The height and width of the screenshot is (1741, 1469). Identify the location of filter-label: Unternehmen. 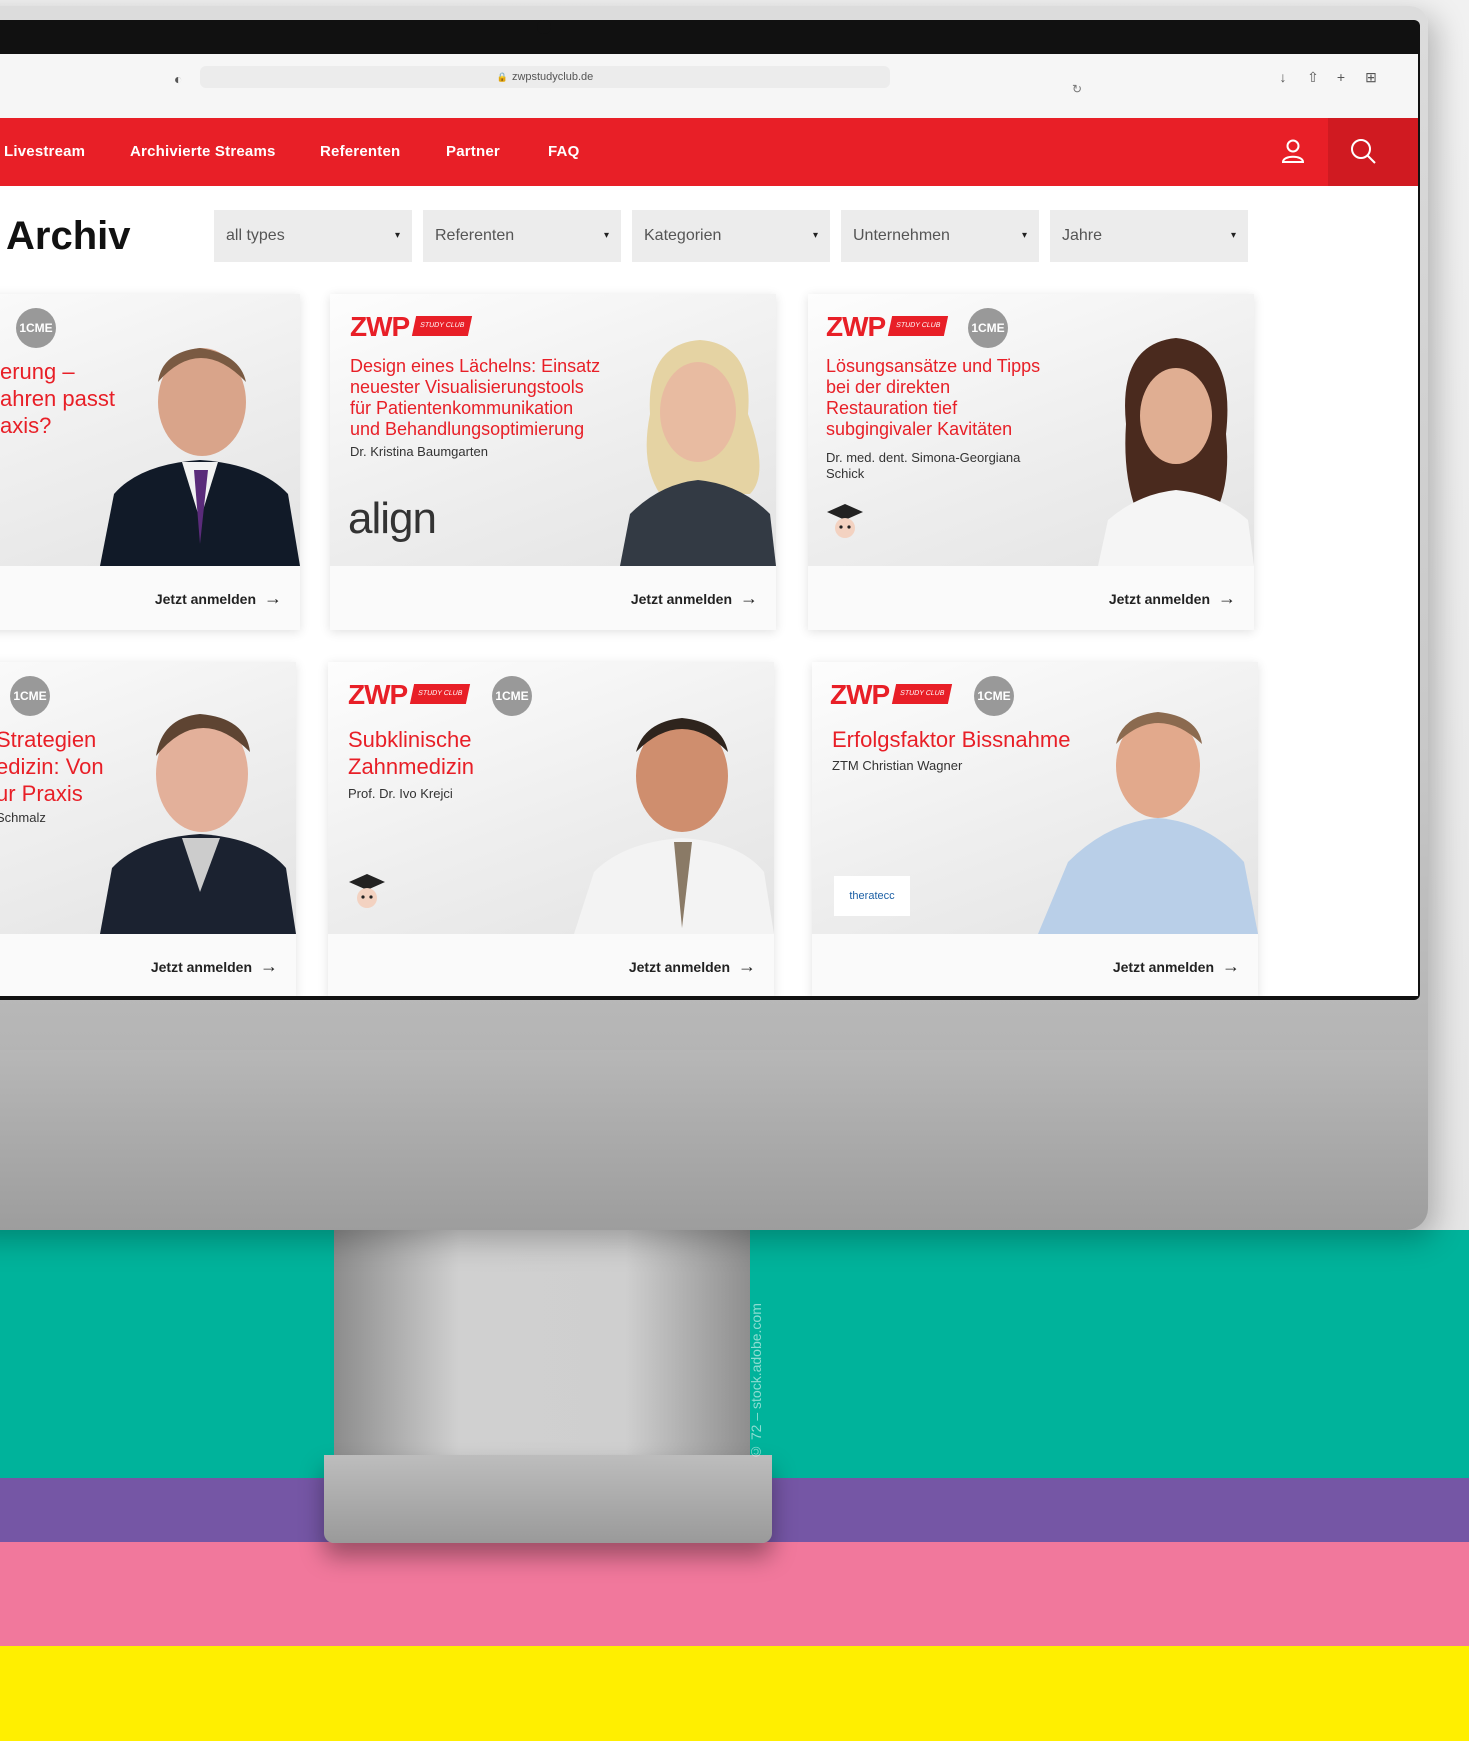
(901, 235).